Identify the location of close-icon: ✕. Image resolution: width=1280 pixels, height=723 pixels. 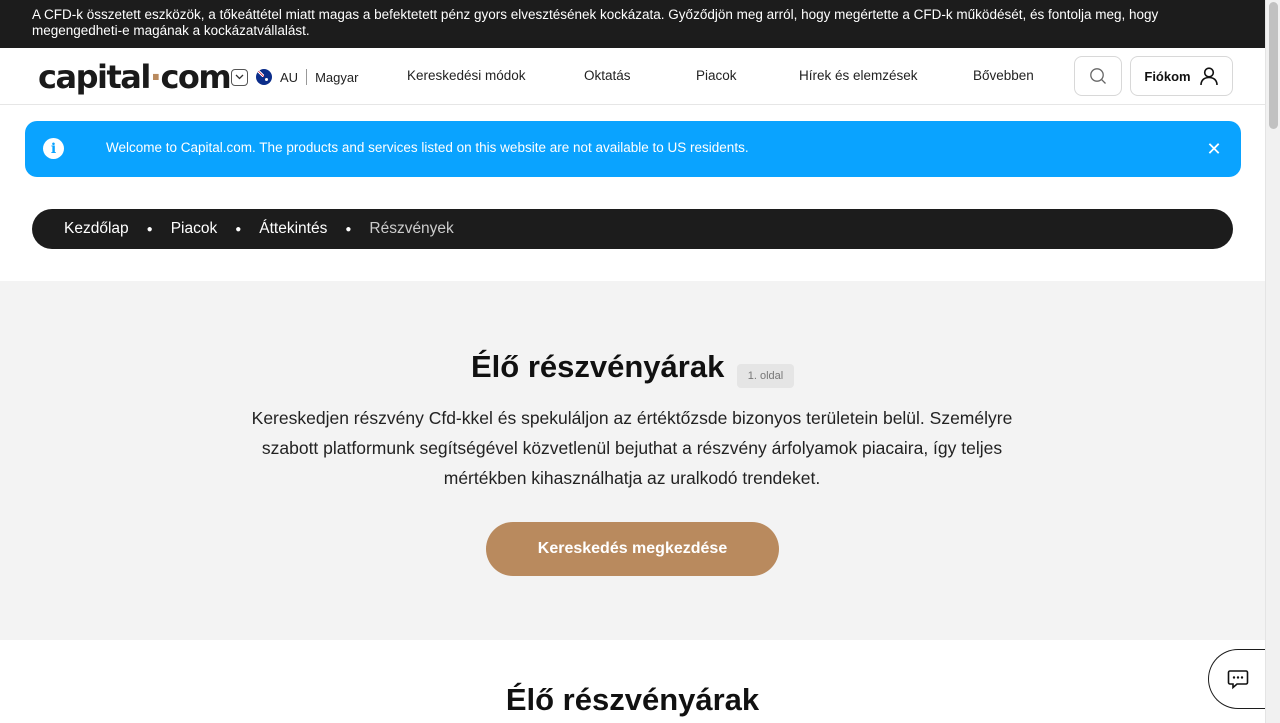
(1214, 149).